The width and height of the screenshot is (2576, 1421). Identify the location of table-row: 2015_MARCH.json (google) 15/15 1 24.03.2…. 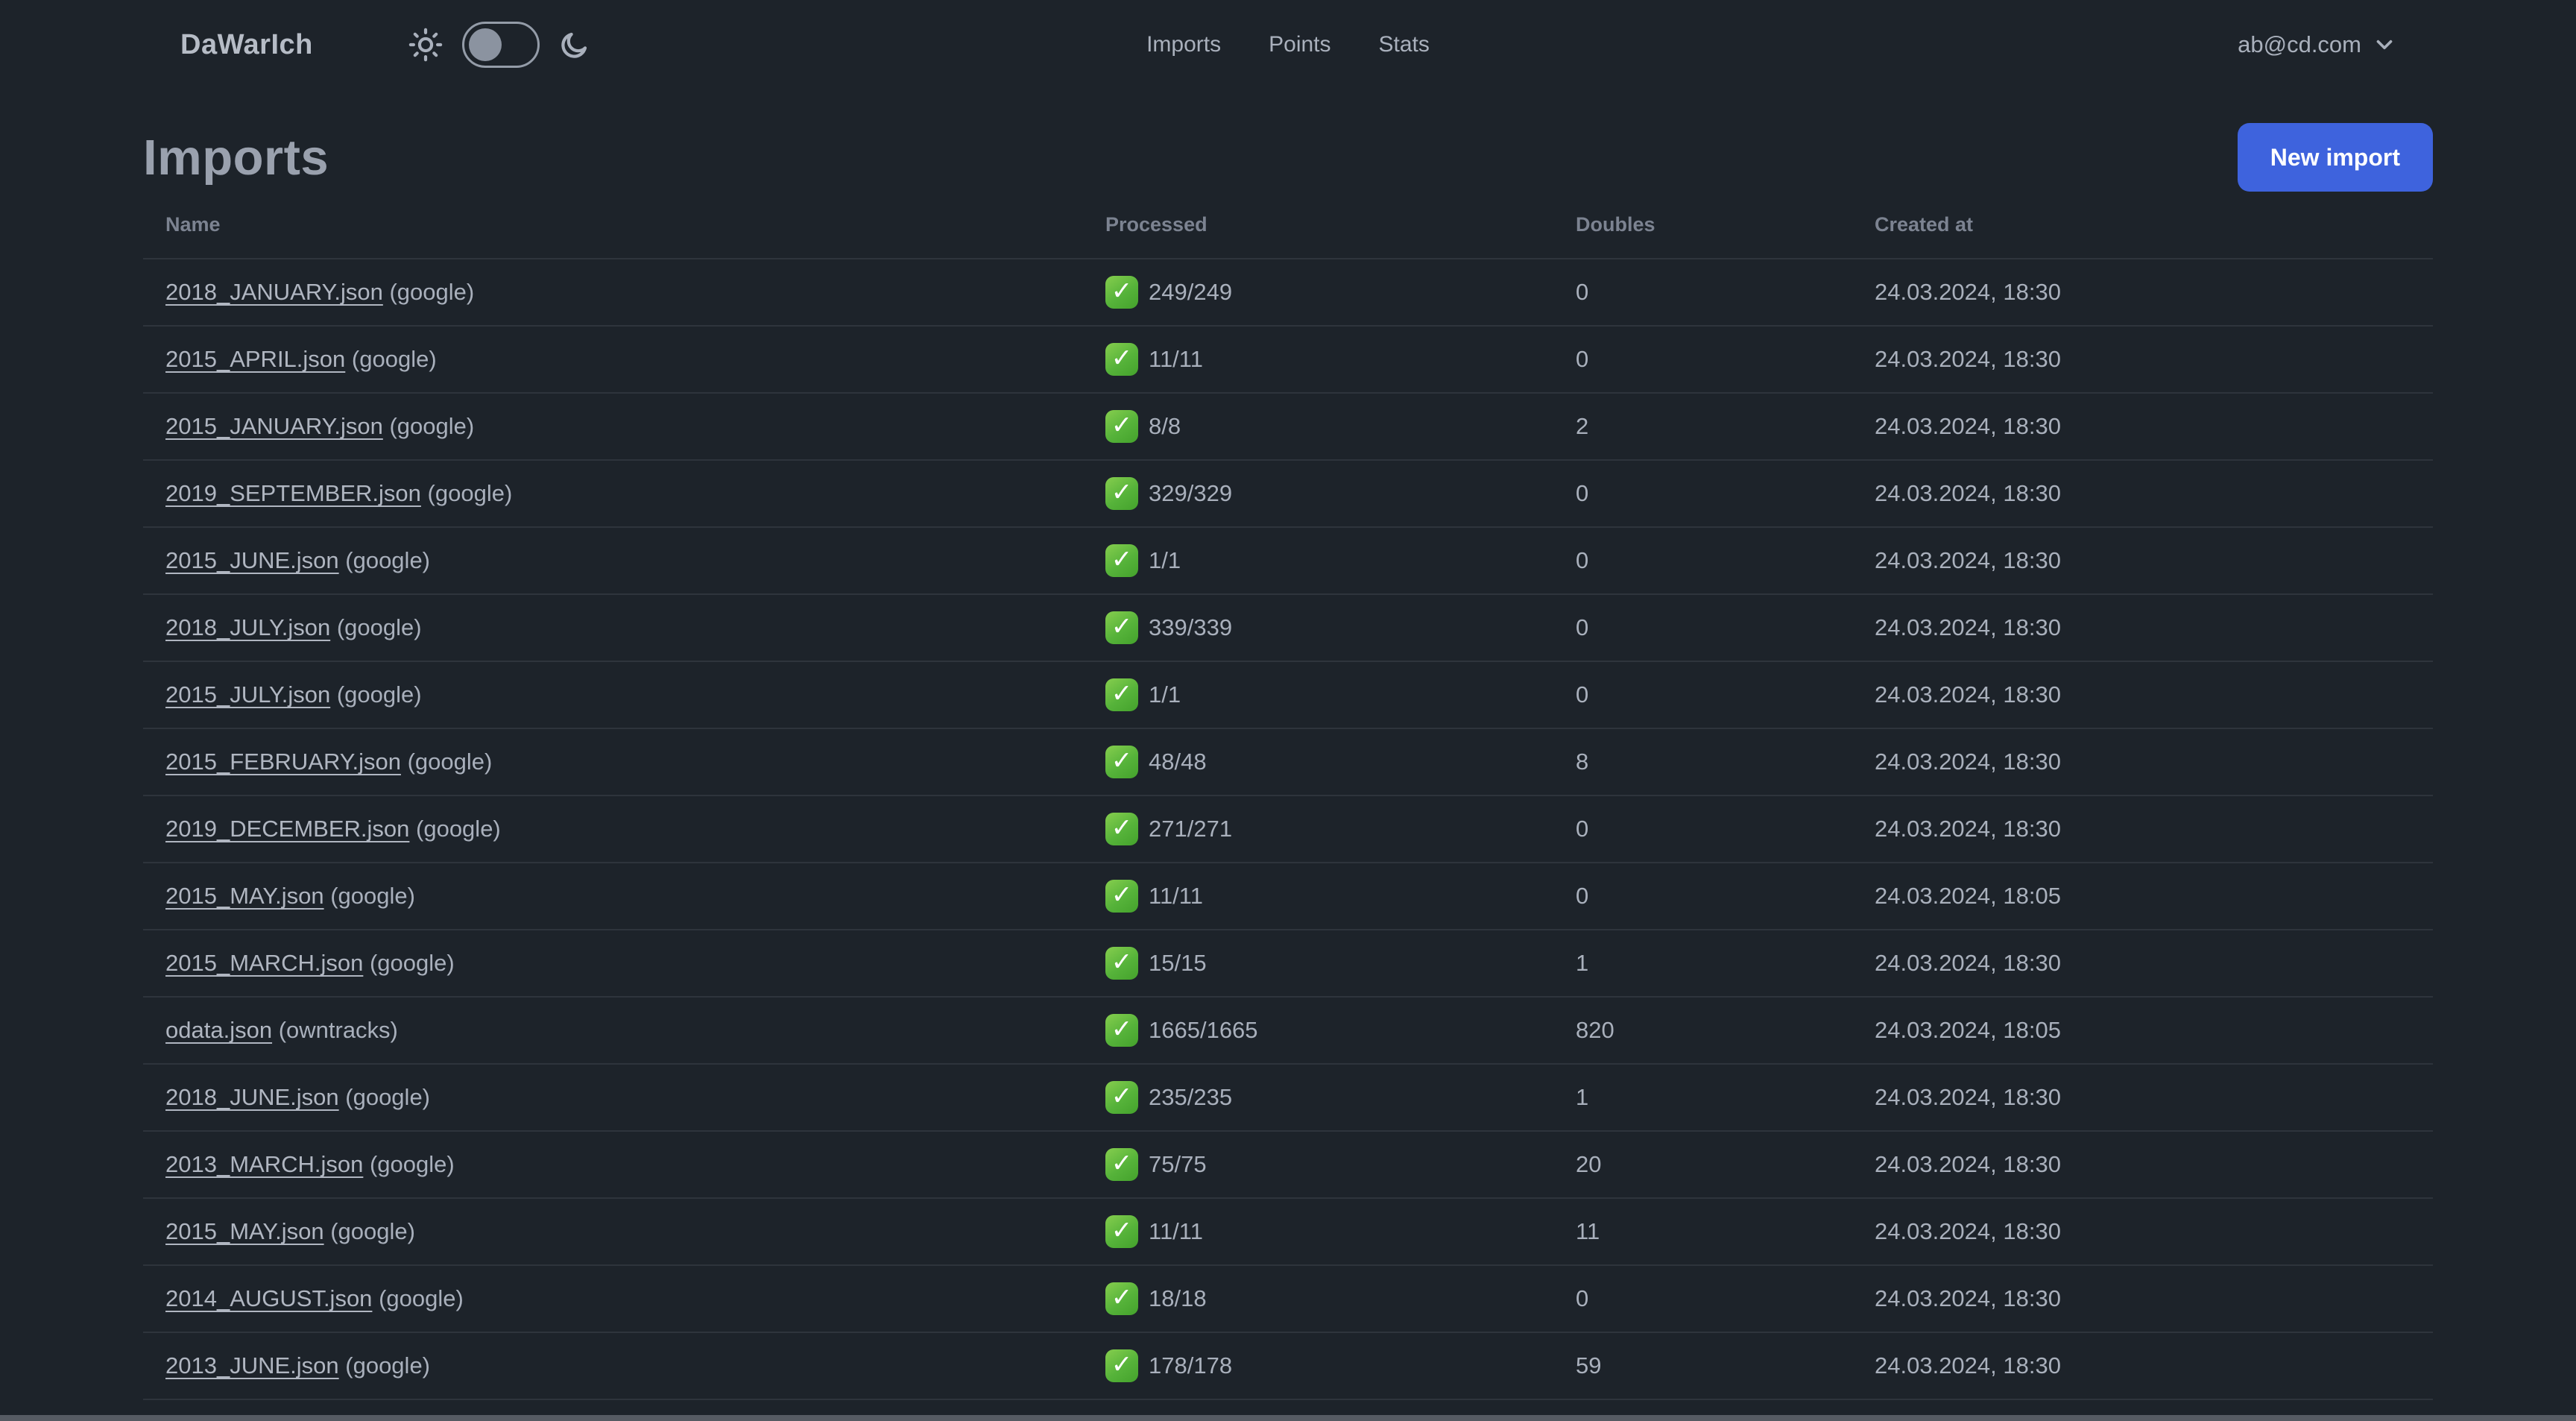
(1288, 964).